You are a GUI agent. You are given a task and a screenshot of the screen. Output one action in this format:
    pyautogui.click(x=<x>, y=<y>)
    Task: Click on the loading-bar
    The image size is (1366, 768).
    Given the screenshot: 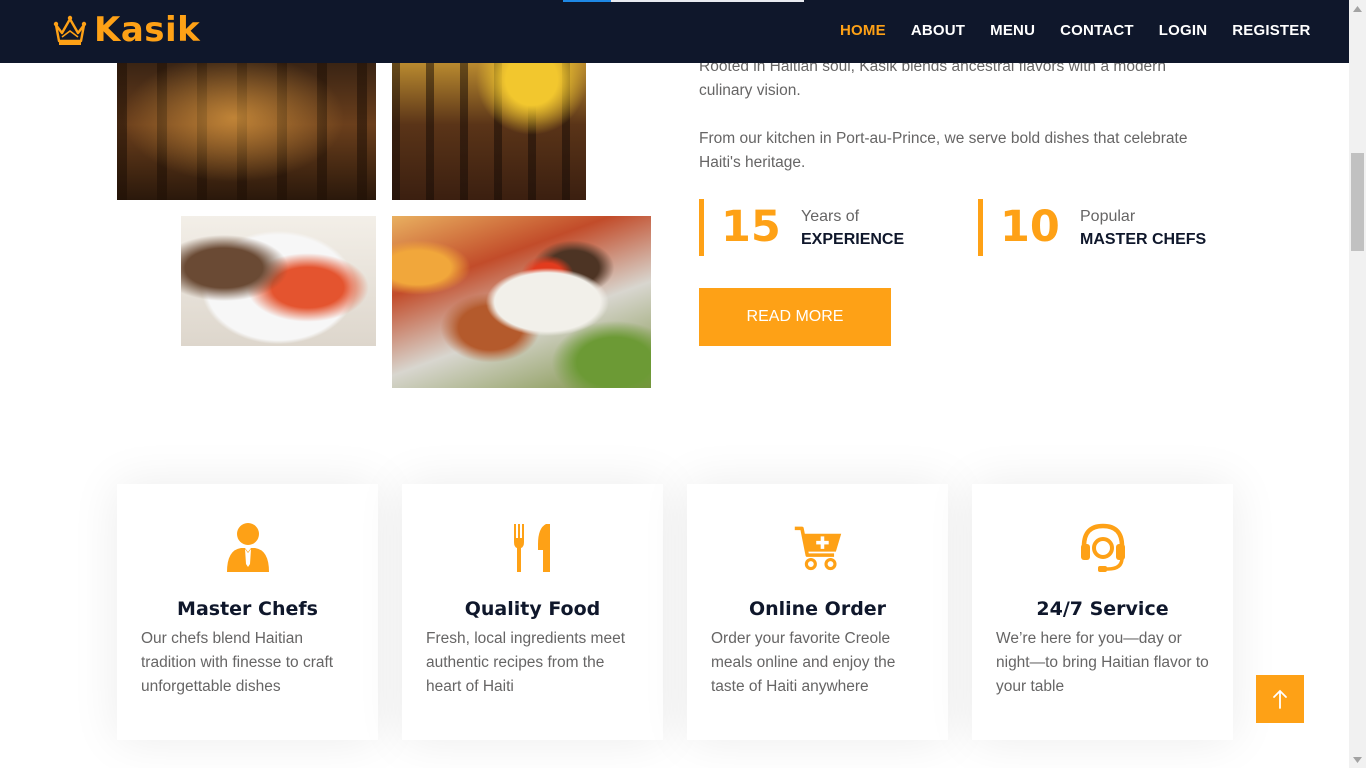 What is the action you would take?
    pyautogui.click(x=683, y=1)
    